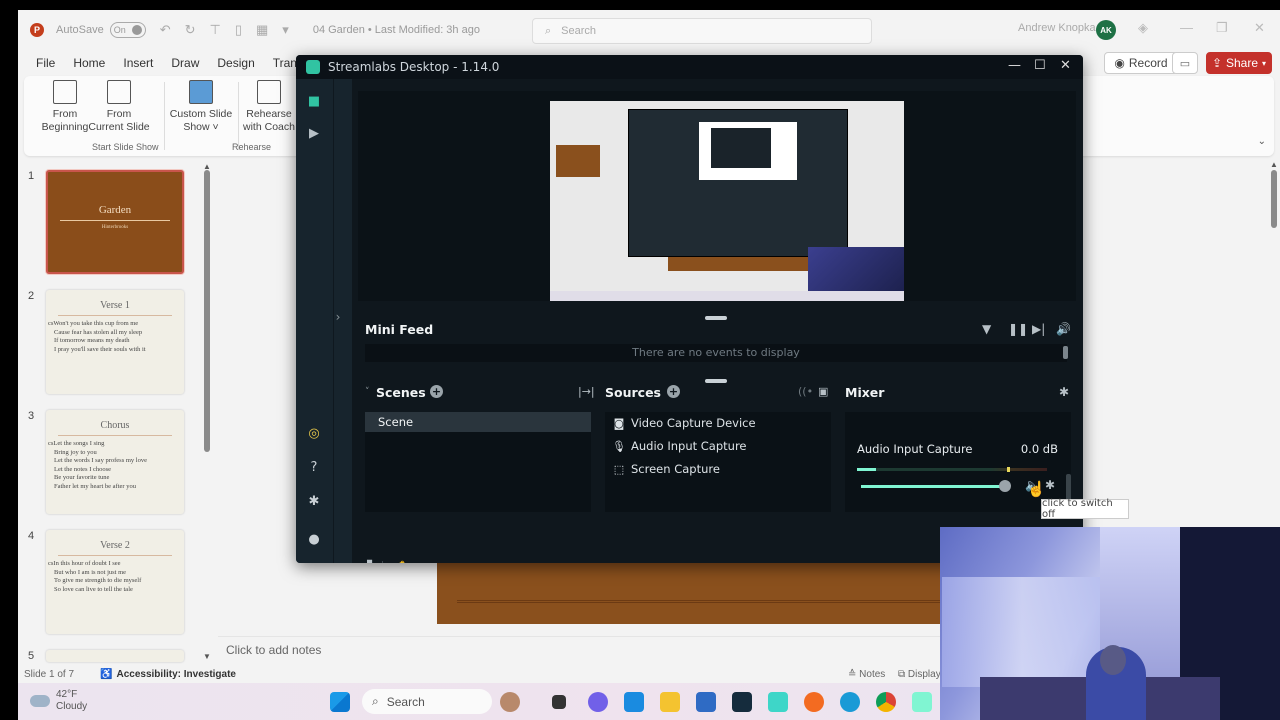 This screenshot has width=1280, height=720. Describe the element at coordinates (919, 674) in the screenshot. I see `display-settings: ⧉ Display` at that location.